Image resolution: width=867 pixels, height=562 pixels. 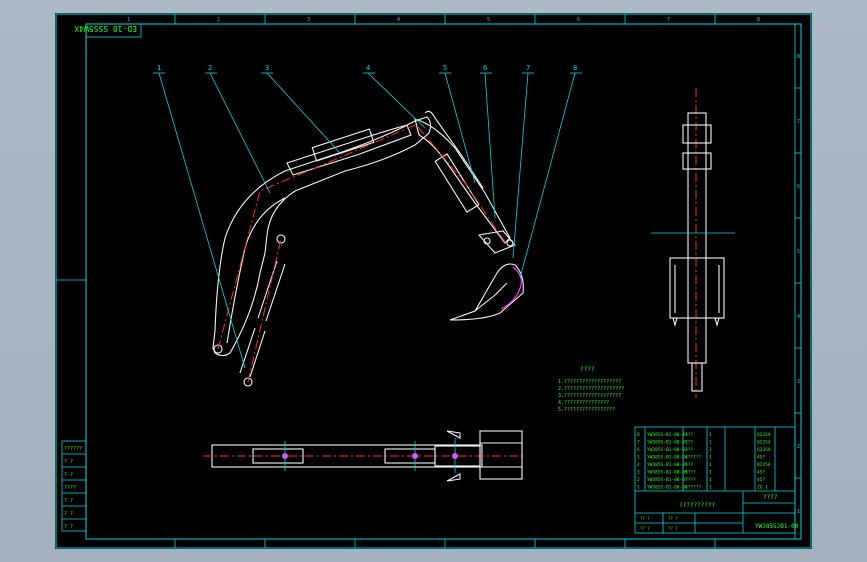 I want to click on stamp-text: ED-10 SSS5W4X, so click(x=105, y=28).